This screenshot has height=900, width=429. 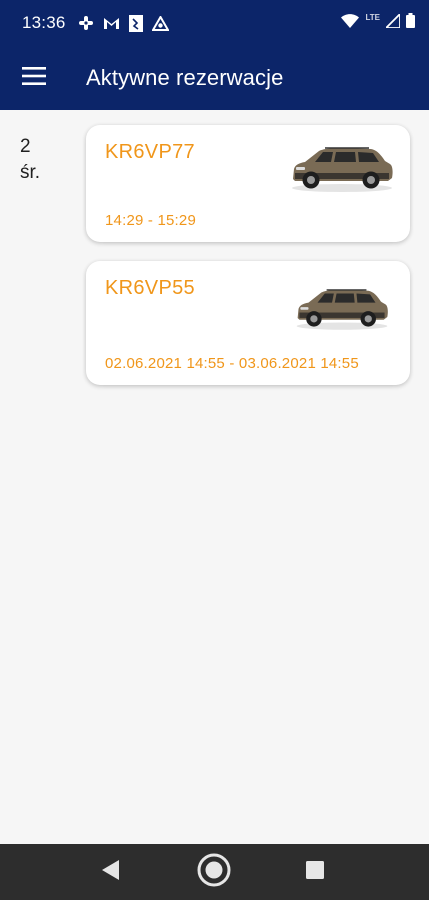 I want to click on hashtag-icon, so click(x=86, y=23).